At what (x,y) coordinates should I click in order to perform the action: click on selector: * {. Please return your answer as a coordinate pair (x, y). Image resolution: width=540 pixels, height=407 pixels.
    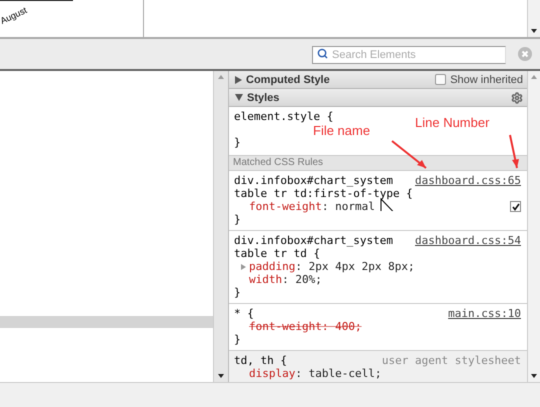
    Looking at the image, I should click on (244, 313).